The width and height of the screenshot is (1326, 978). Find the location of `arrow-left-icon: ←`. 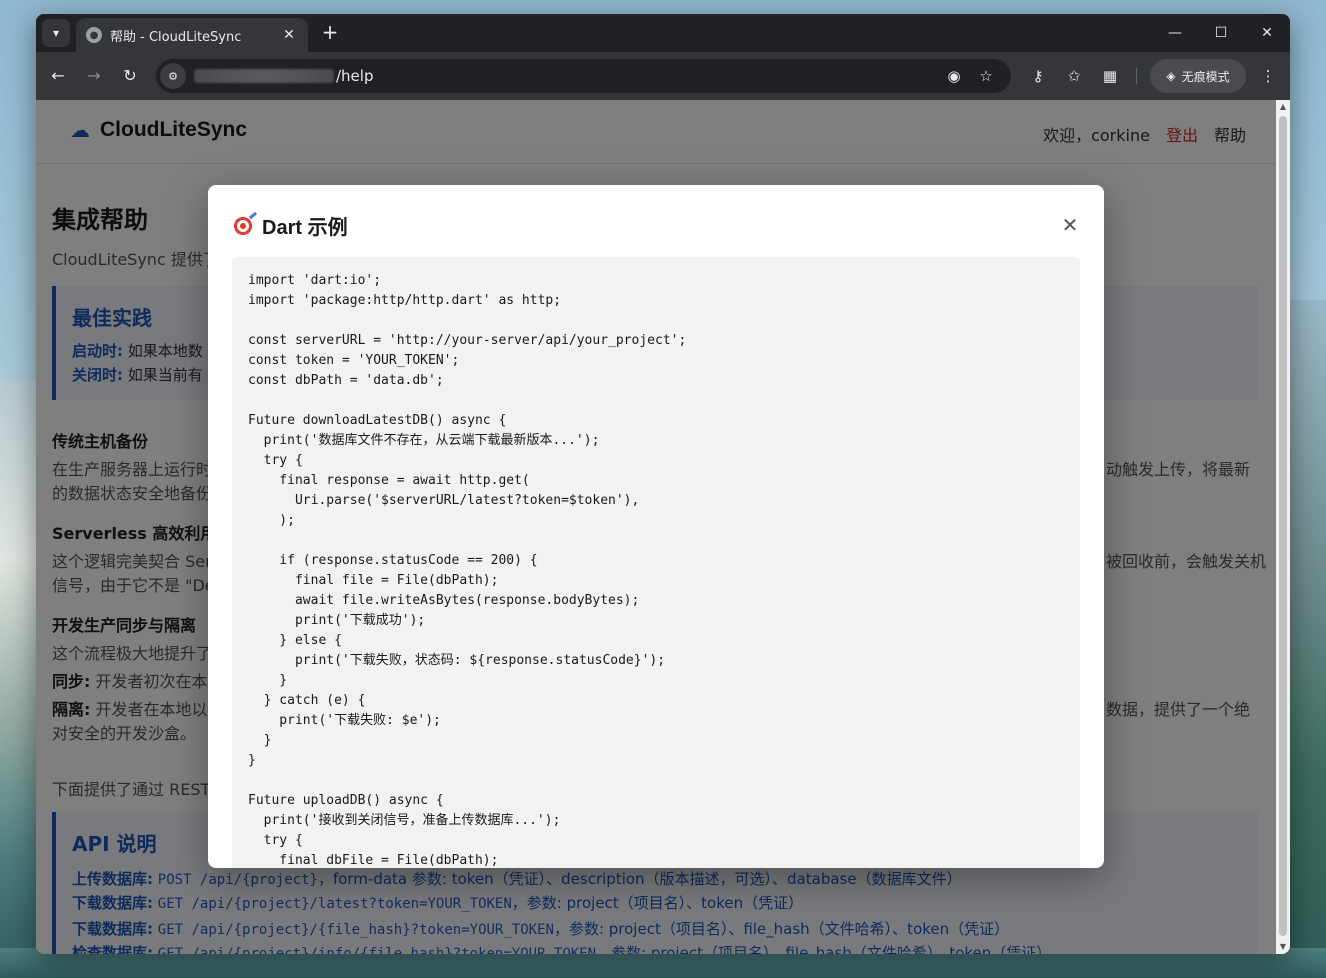

arrow-left-icon: ← is located at coordinates (58, 75).